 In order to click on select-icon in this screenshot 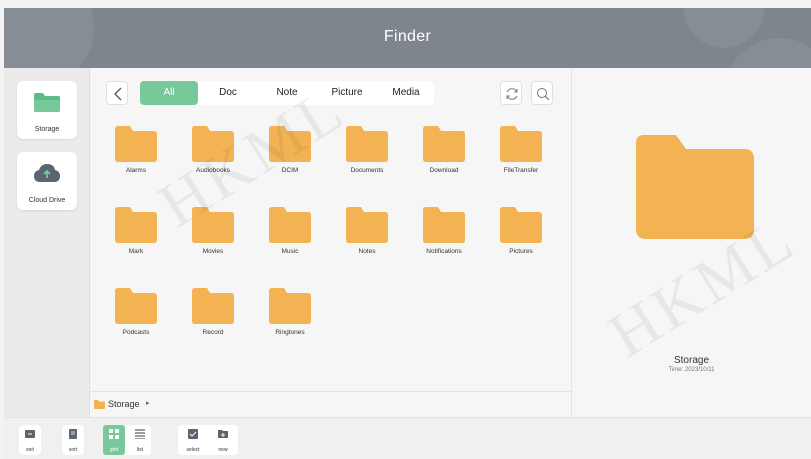, I will do `click(193, 434)`.